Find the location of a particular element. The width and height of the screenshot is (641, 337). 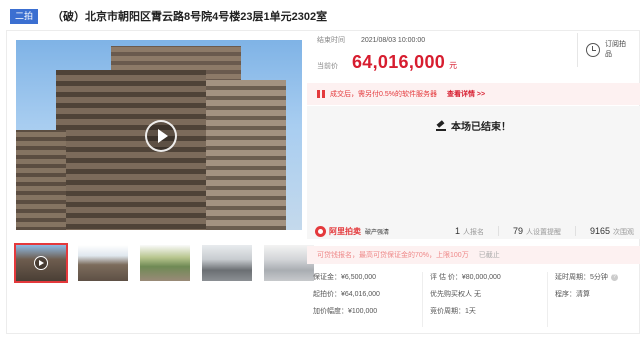

bidding-cycle: 竞价周期：1天 is located at coordinates (453, 311).